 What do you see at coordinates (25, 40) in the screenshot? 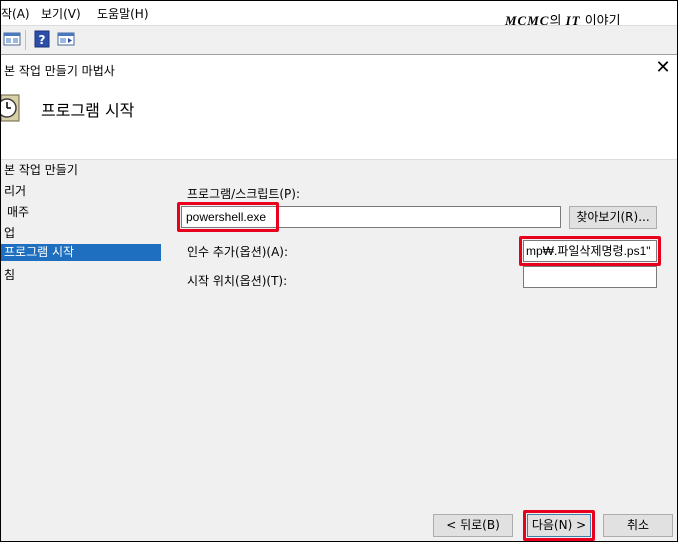
I see `toolbar-separator` at bounding box center [25, 40].